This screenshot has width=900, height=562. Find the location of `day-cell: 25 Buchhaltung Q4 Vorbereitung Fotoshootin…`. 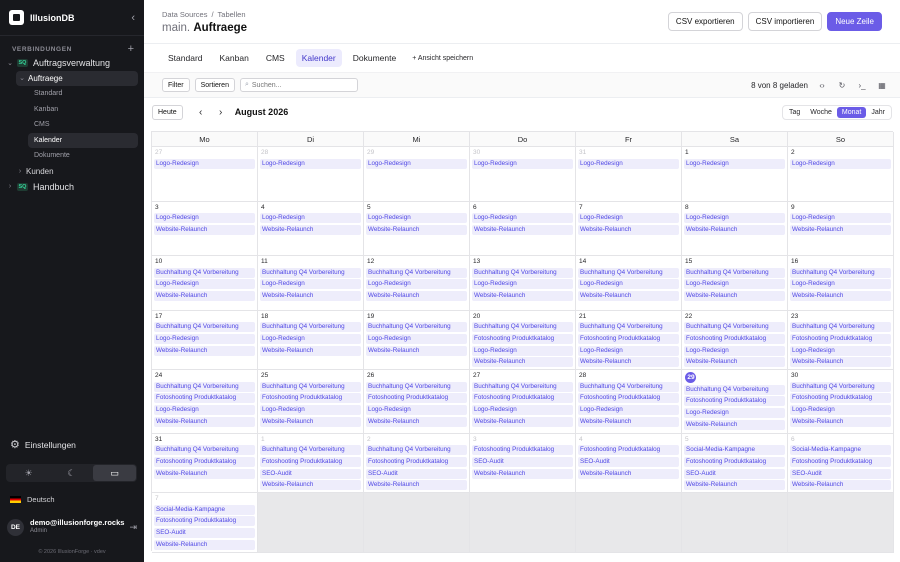

day-cell: 25 Buchhaltung Q4 Vorbereitung Fotoshootin… is located at coordinates (311, 402).